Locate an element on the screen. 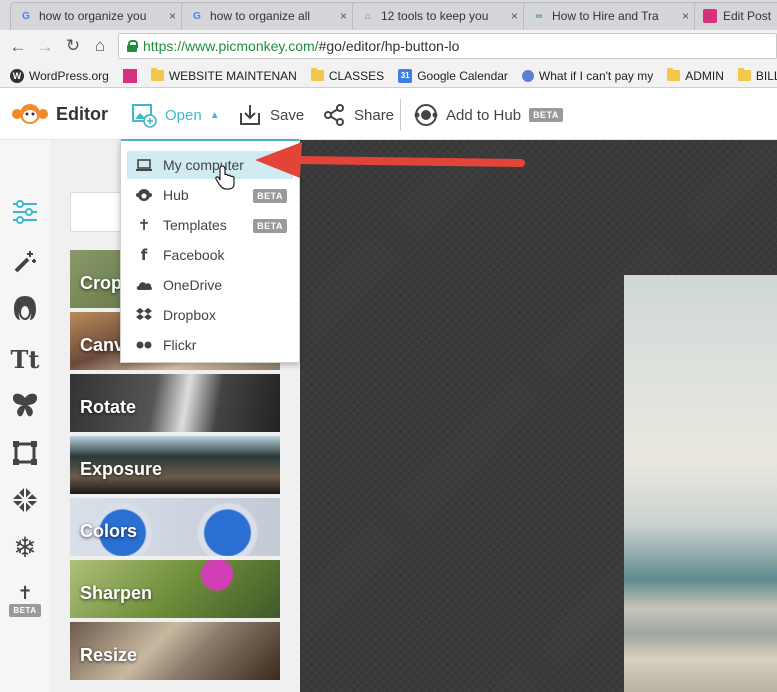 The image size is (777, 692). tab-favicon-icon: ⌂ is located at coordinates (368, 16).